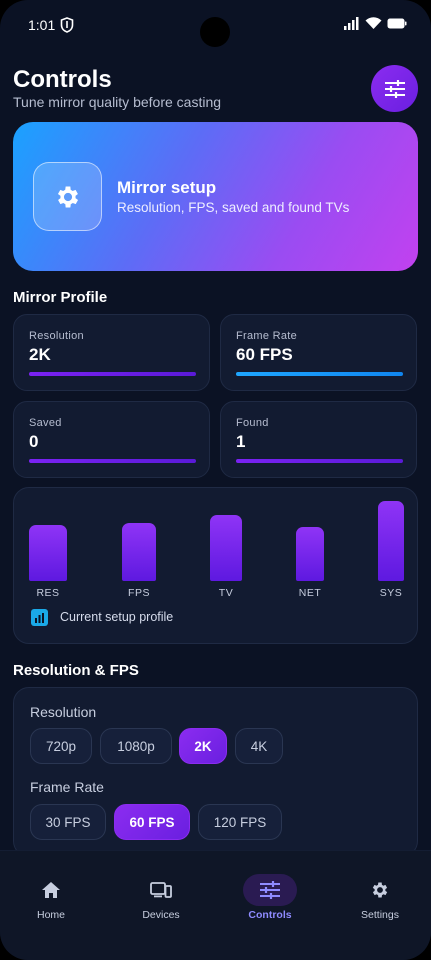  Describe the element at coordinates (161, 905) in the screenshot. I see `nav-item-devices: Devices` at that location.